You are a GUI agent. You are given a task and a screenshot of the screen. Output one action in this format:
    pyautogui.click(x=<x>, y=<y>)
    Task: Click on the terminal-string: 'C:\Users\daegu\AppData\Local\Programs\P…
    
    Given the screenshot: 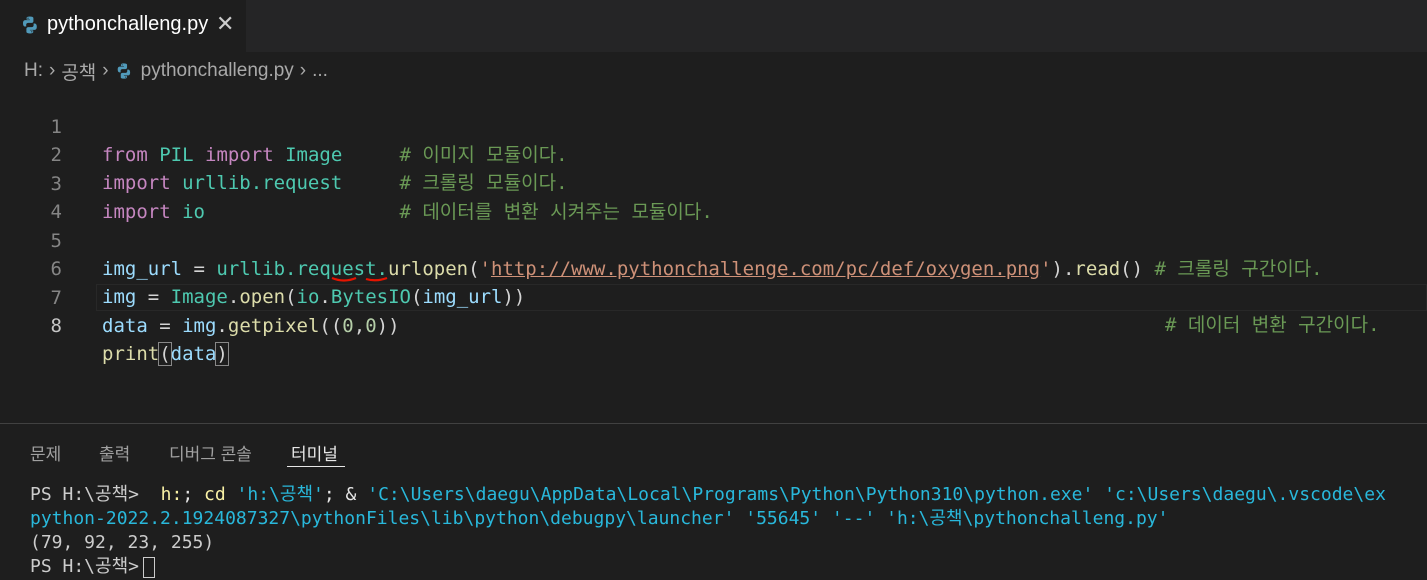 What is the action you would take?
    pyautogui.click(x=730, y=494)
    